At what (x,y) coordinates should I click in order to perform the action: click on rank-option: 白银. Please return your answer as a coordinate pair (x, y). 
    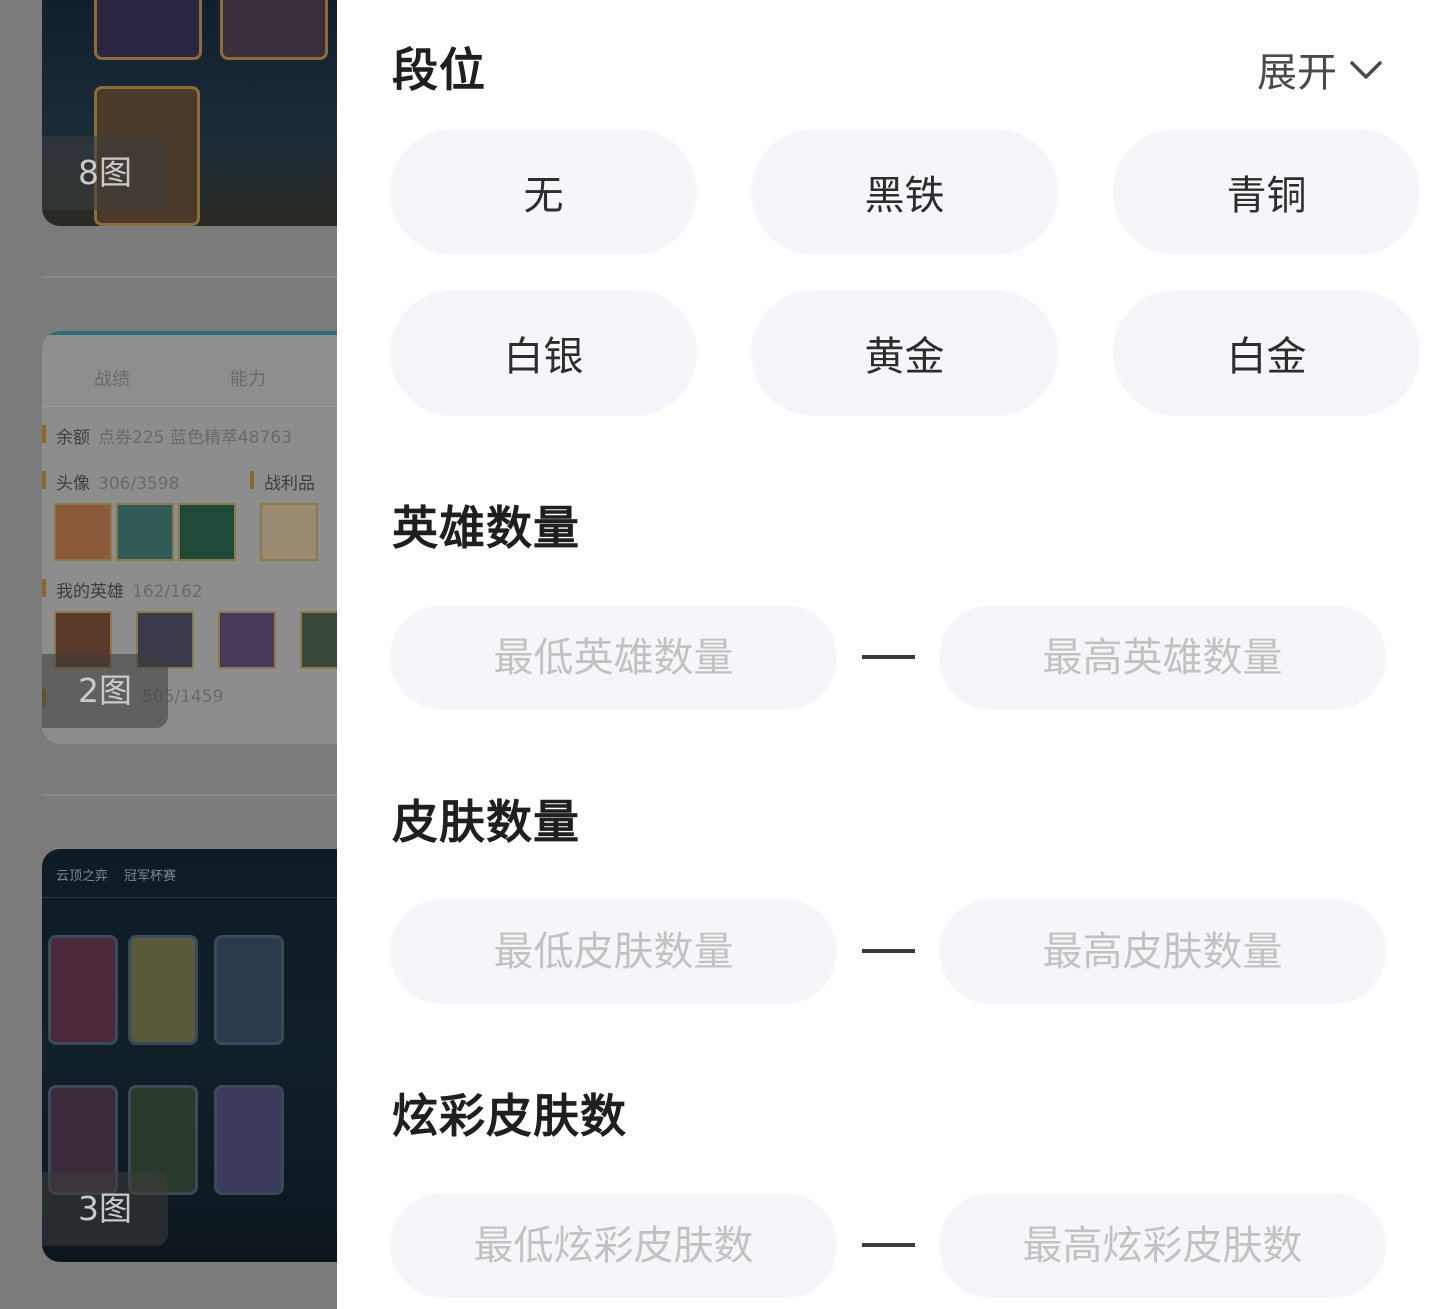
    Looking at the image, I should click on (543, 353).